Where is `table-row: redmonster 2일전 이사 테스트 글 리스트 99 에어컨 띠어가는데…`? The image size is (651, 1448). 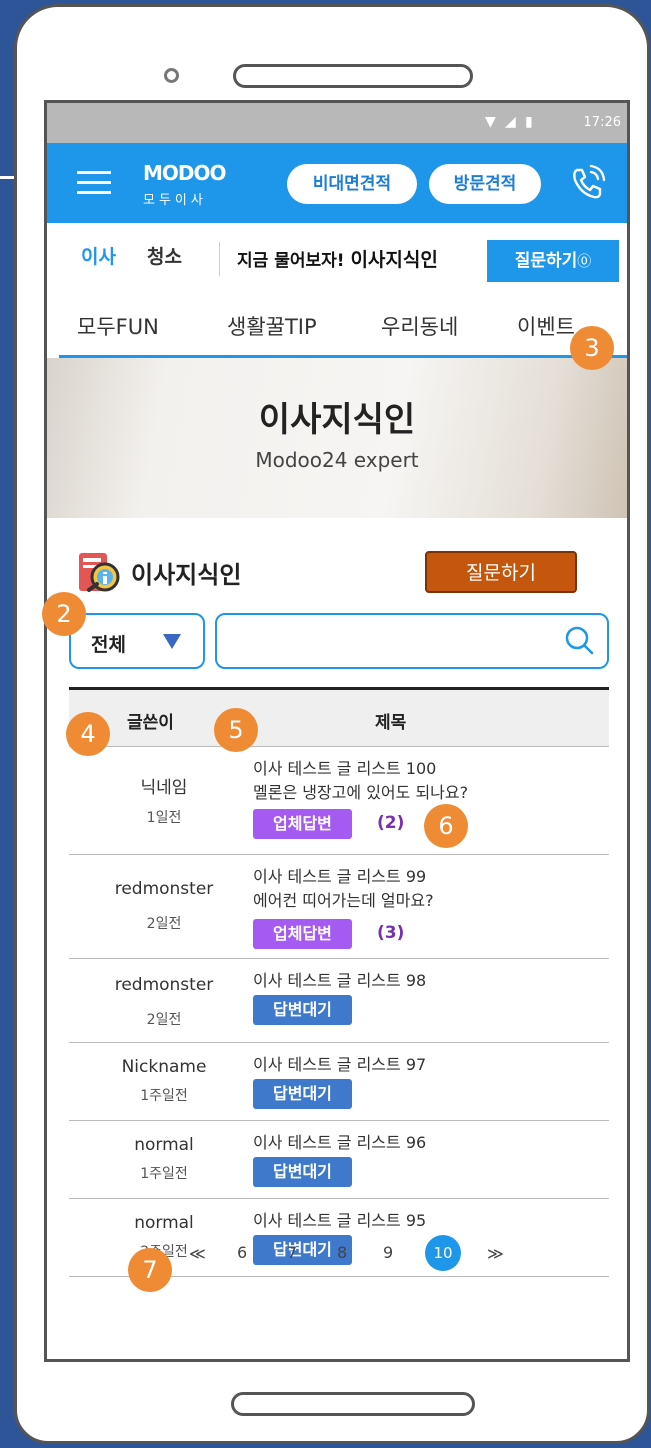 table-row: redmonster 2일전 이사 테스트 글 리스트 99 에어컨 띠어가는데… is located at coordinates (339, 907).